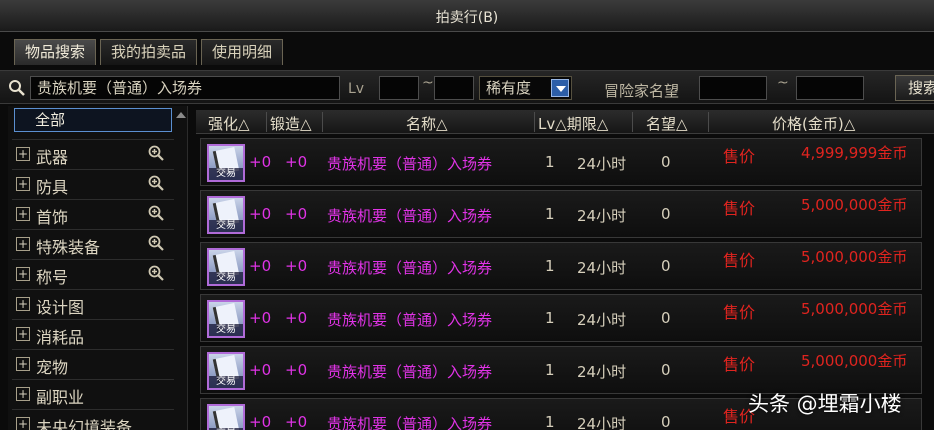  What do you see at coordinates (93, 120) in the screenshot?
I see `category-all: 全部` at bounding box center [93, 120].